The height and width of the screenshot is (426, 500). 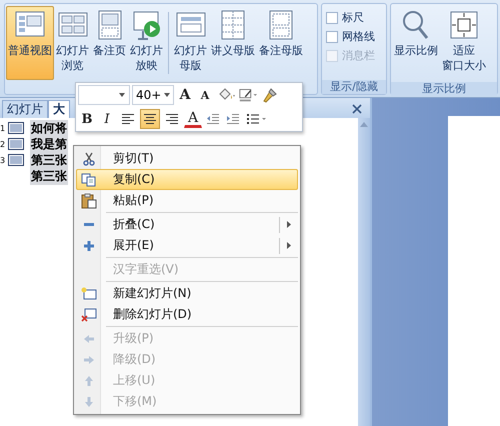 What do you see at coordinates (3, 144) in the screenshot?
I see `slide-number: 2` at bounding box center [3, 144].